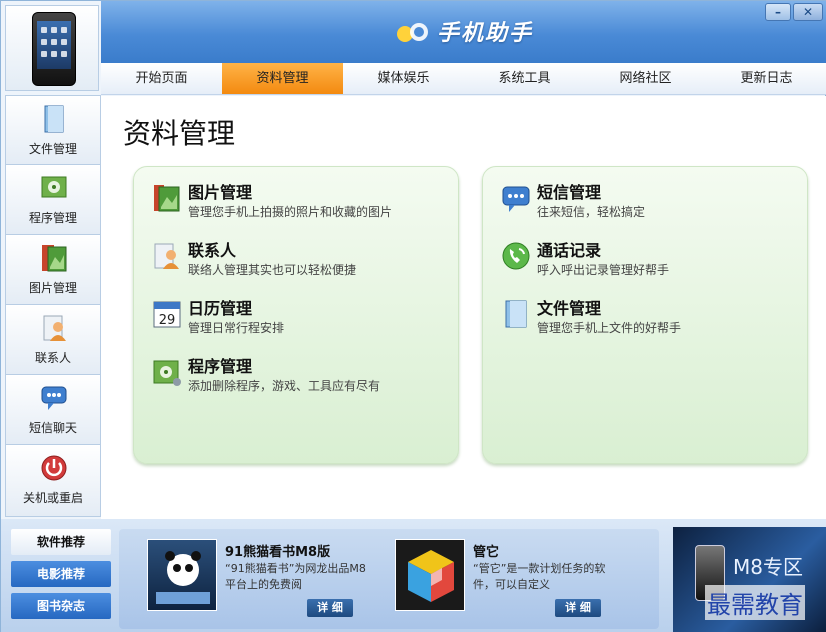 This screenshot has height=632, width=826. Describe the element at coordinates (290, 212) in the screenshot. I see `feature-desc: 管理您手机上拍摄的照片和收藏的图片` at that location.